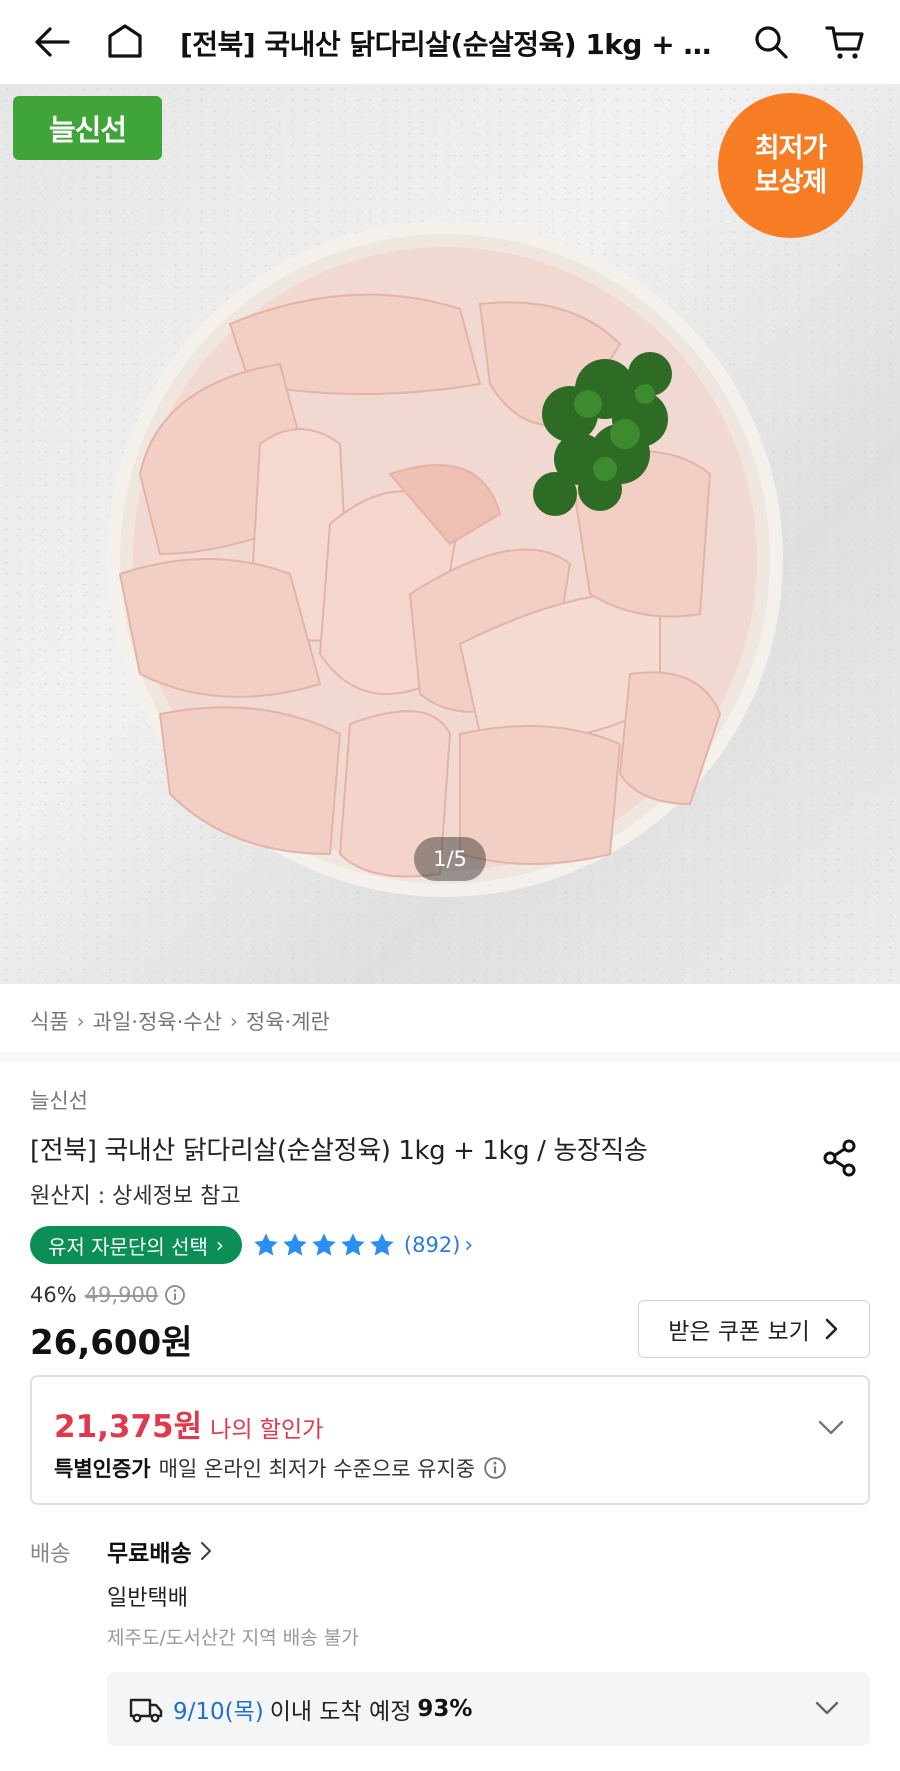 The image size is (900, 1771). I want to click on product-title: [전북] 국내산 닭다리살(순살정육) 1kg + 1kg / 농장직송, so click(339, 1151).